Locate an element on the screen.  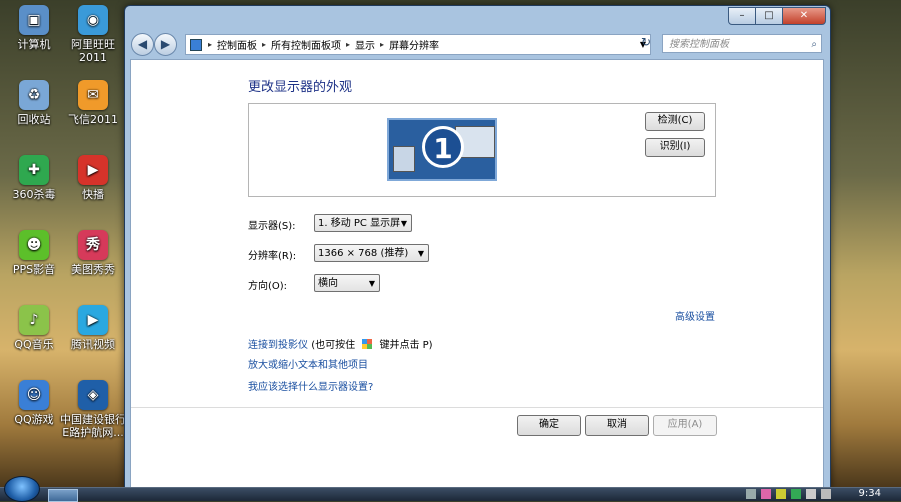
tray-shield-icon is located at coordinates (796, 494).